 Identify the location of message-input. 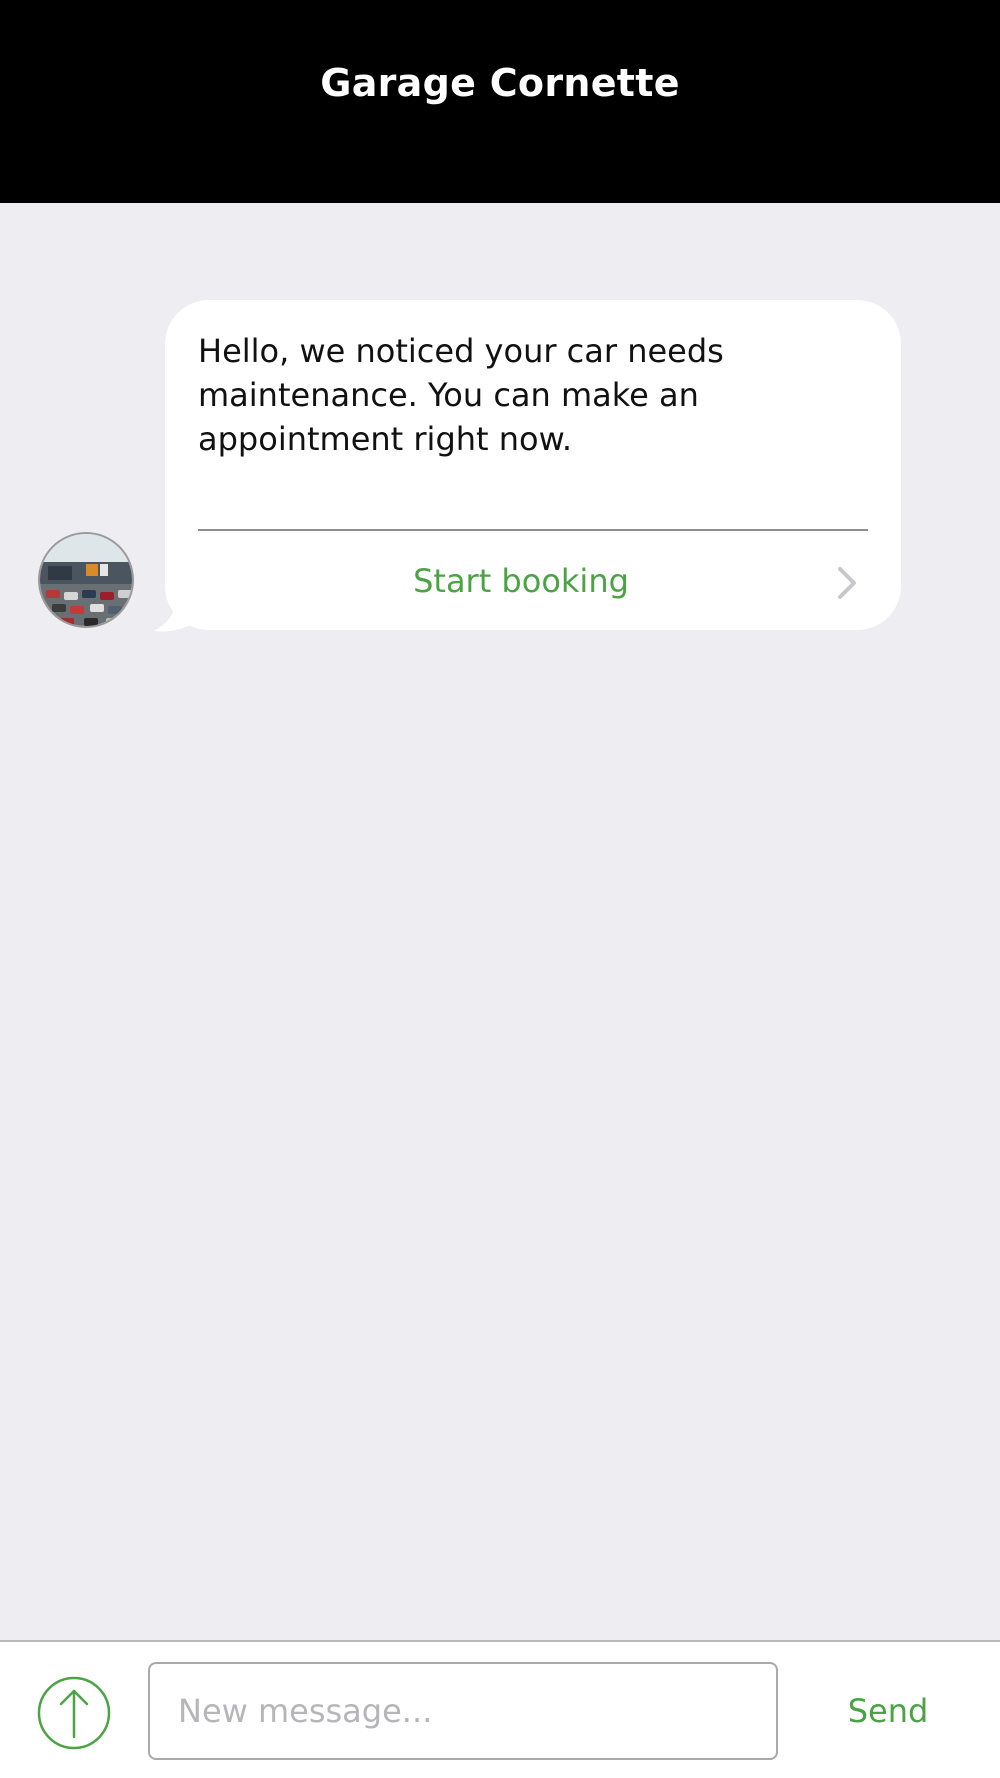
(463, 1711).